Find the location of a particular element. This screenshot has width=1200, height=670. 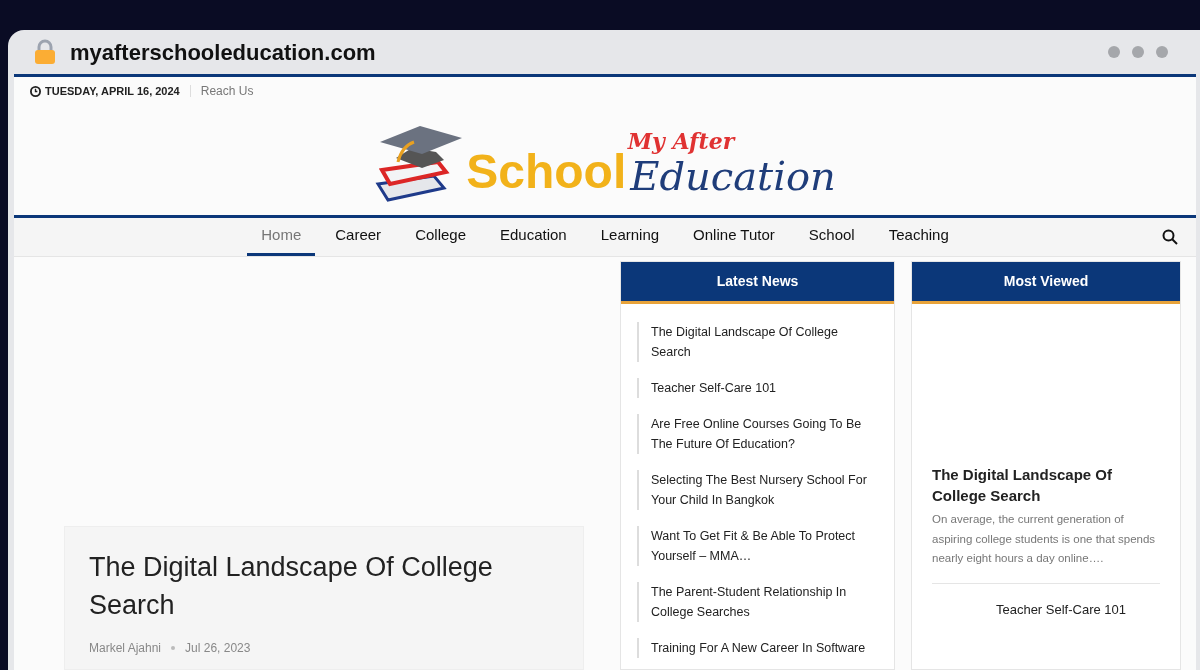

nav-tab: Education is located at coordinates (533, 237).